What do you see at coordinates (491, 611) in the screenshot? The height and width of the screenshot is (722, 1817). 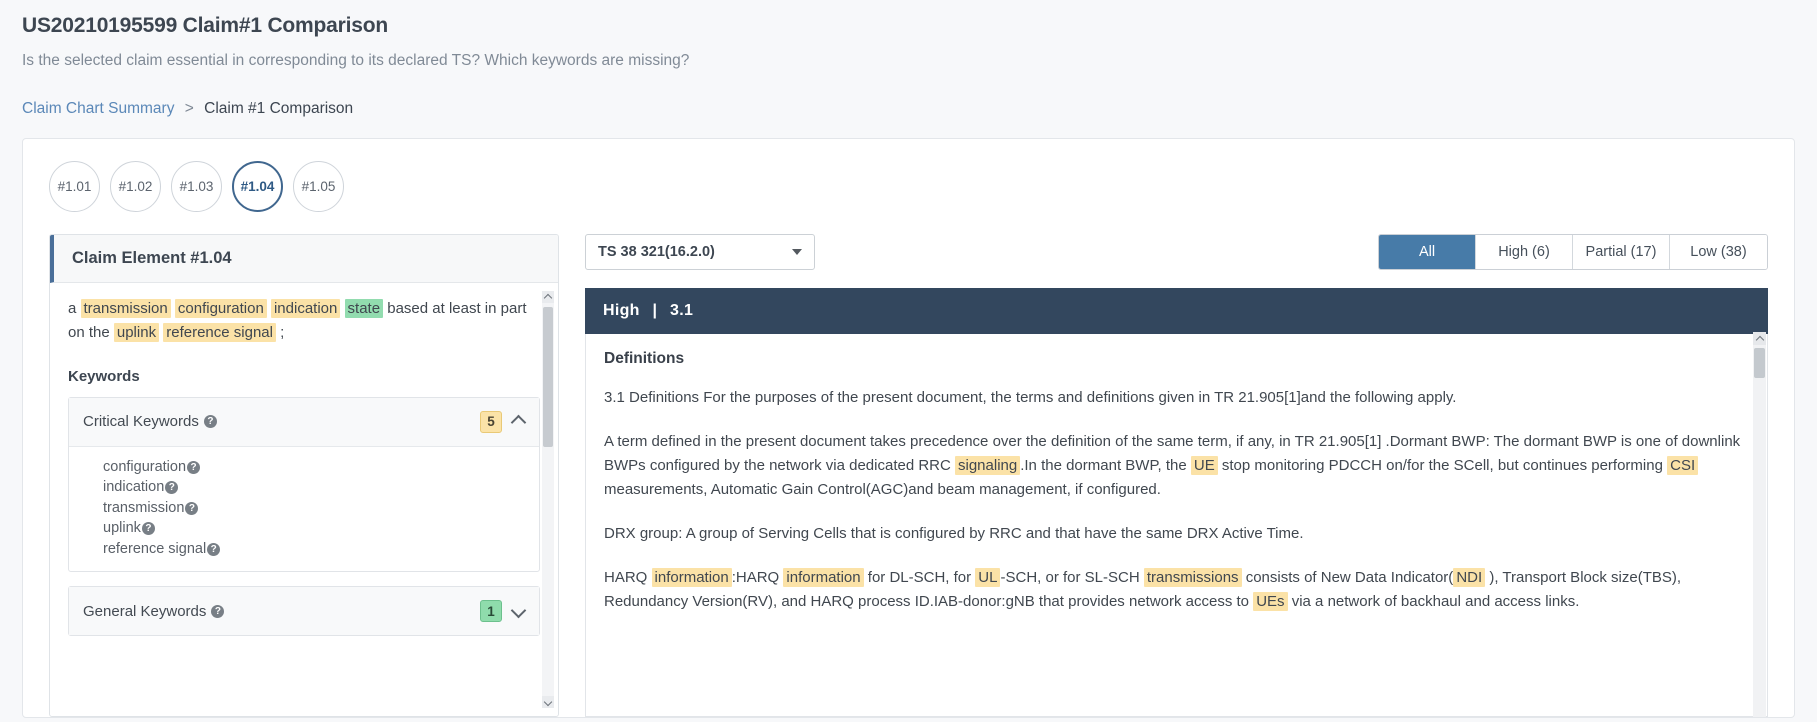 I see `keyword-count-badge: 1` at bounding box center [491, 611].